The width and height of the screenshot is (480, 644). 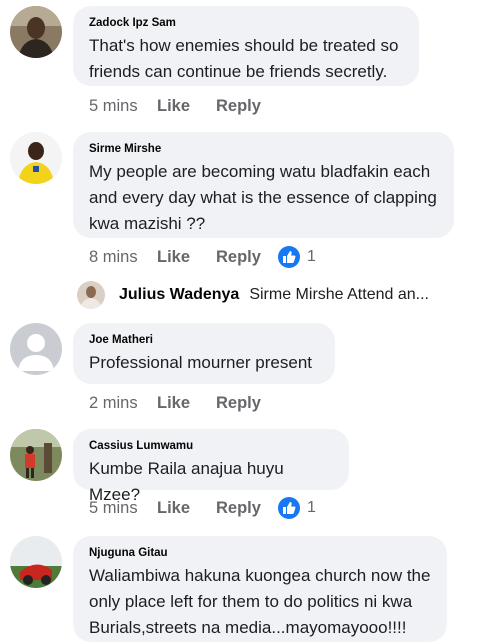 What do you see at coordinates (36, 158) in the screenshot?
I see `avatar-sirme` at bounding box center [36, 158].